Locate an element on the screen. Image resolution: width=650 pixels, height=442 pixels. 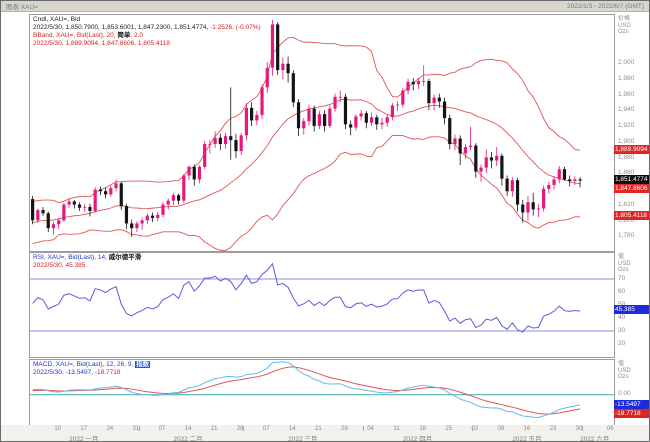
window-titlebar: 图表 XAU= 2022/1/3 - 2022/6/7 (GMT) is located at coordinates (325, 6).